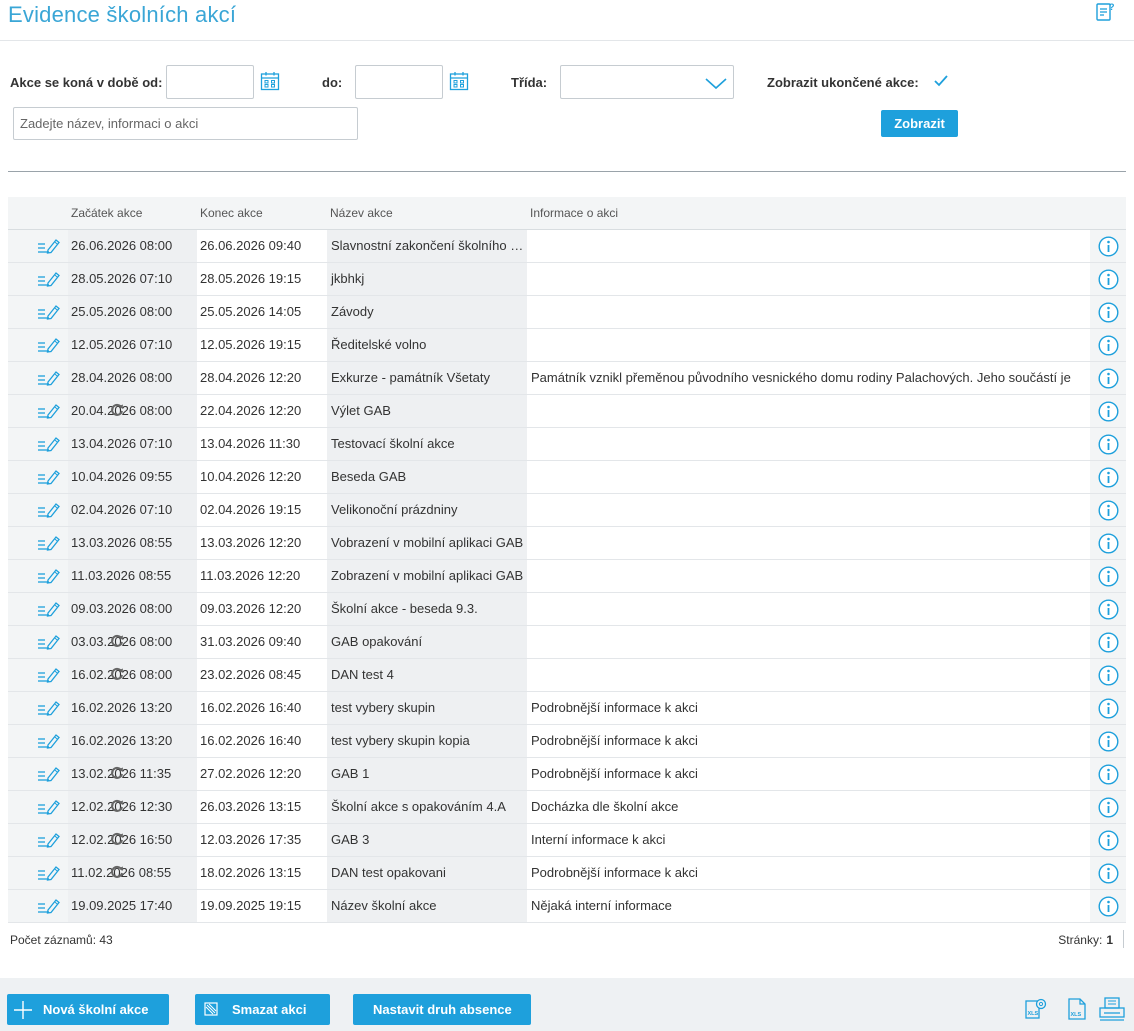 The width and height of the screenshot is (1134, 1031). I want to click on name-cell: jkbhkj, so click(427, 279).